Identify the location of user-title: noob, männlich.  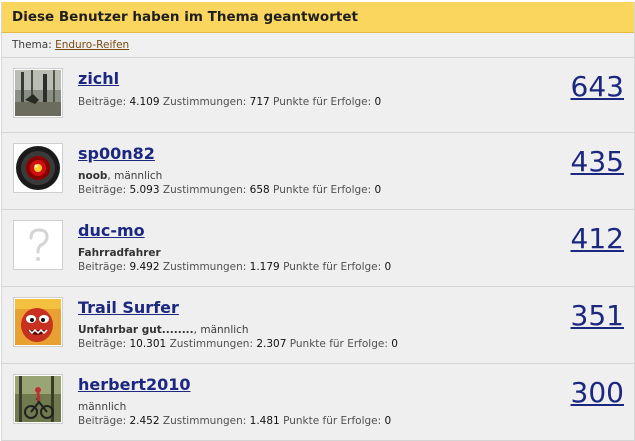
(120, 176).